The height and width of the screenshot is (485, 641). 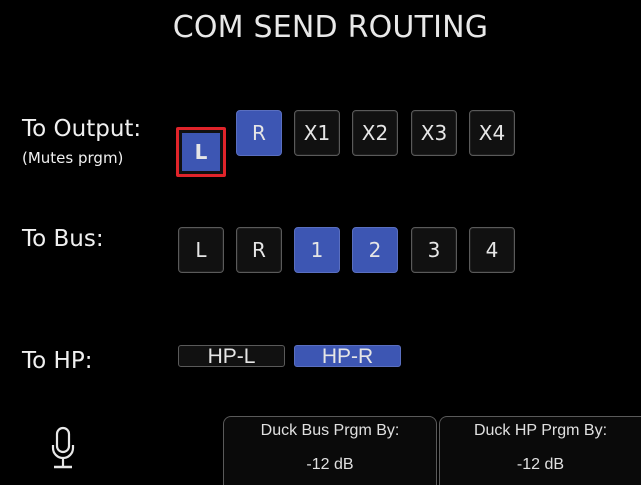 I want to click on to-output-label: To Output:, so click(x=82, y=129).